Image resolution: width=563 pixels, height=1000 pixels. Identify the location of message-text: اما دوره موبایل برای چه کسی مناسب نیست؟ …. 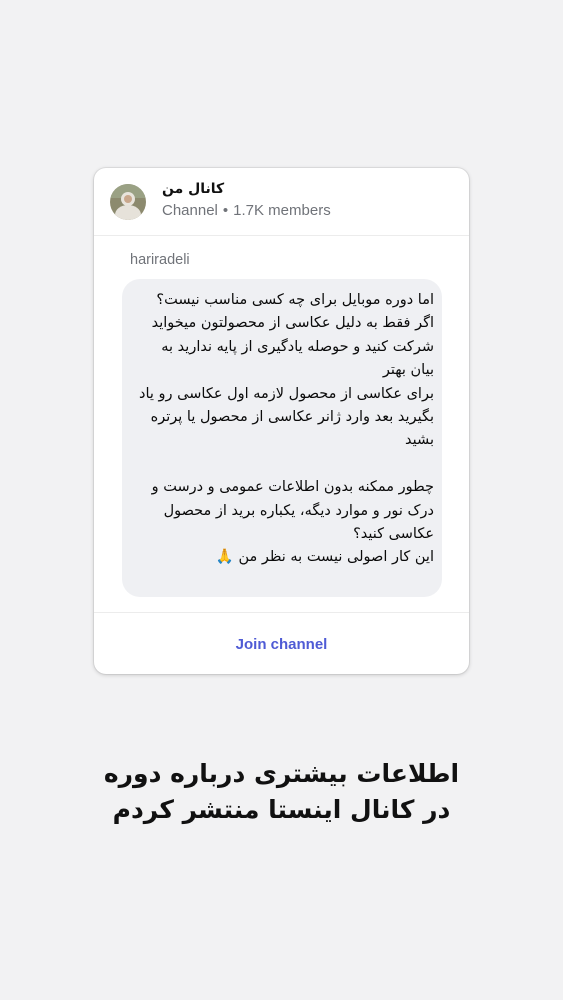
(286, 429).